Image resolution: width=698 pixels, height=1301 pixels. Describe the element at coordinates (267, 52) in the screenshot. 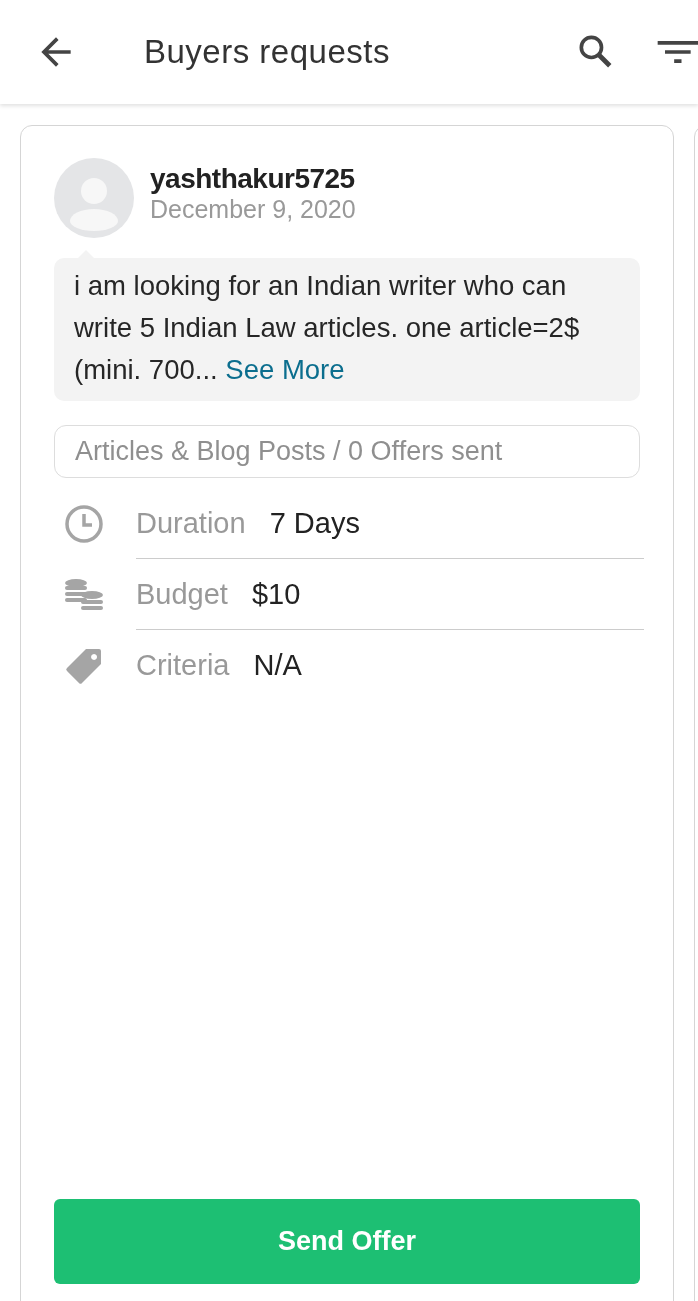

I see `screen-title: Buyers requests` at that location.